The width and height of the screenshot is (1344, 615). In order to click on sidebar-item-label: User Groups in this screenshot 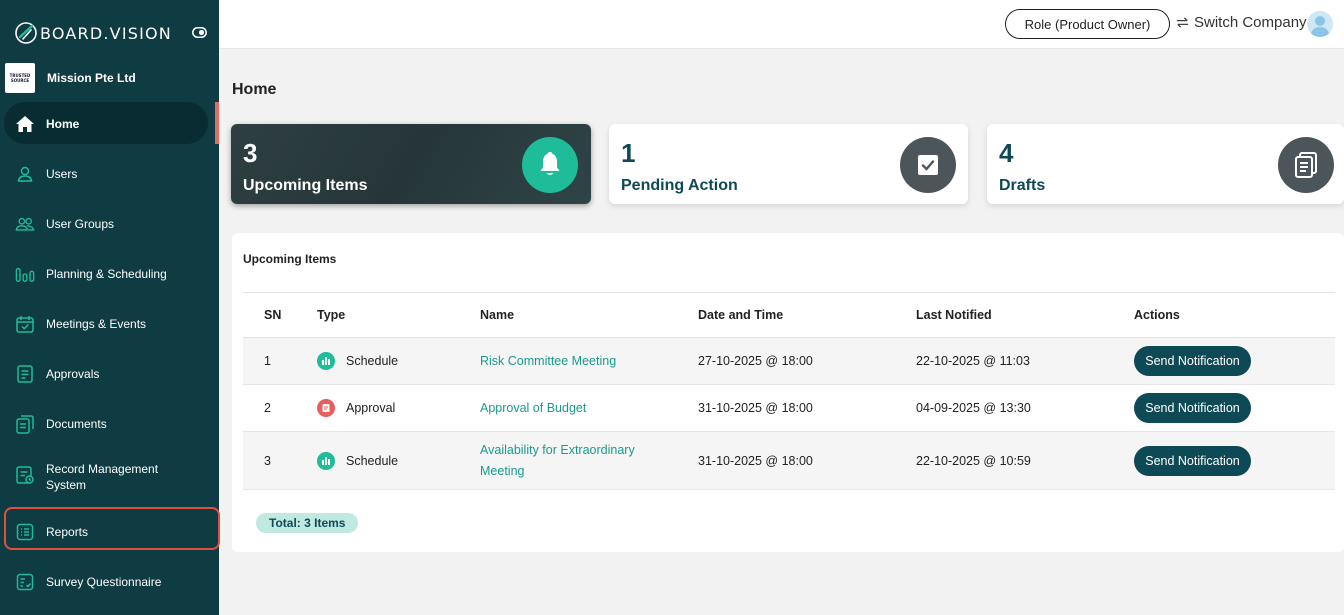, I will do `click(80, 224)`.